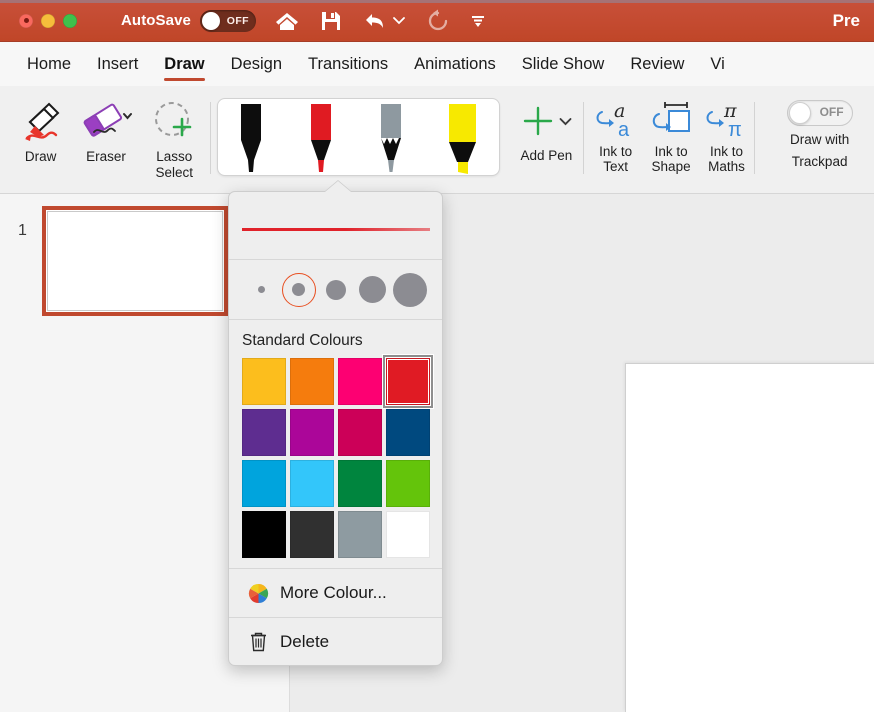 The width and height of the screenshot is (874, 712). I want to click on tab-home: Home, so click(49, 64).